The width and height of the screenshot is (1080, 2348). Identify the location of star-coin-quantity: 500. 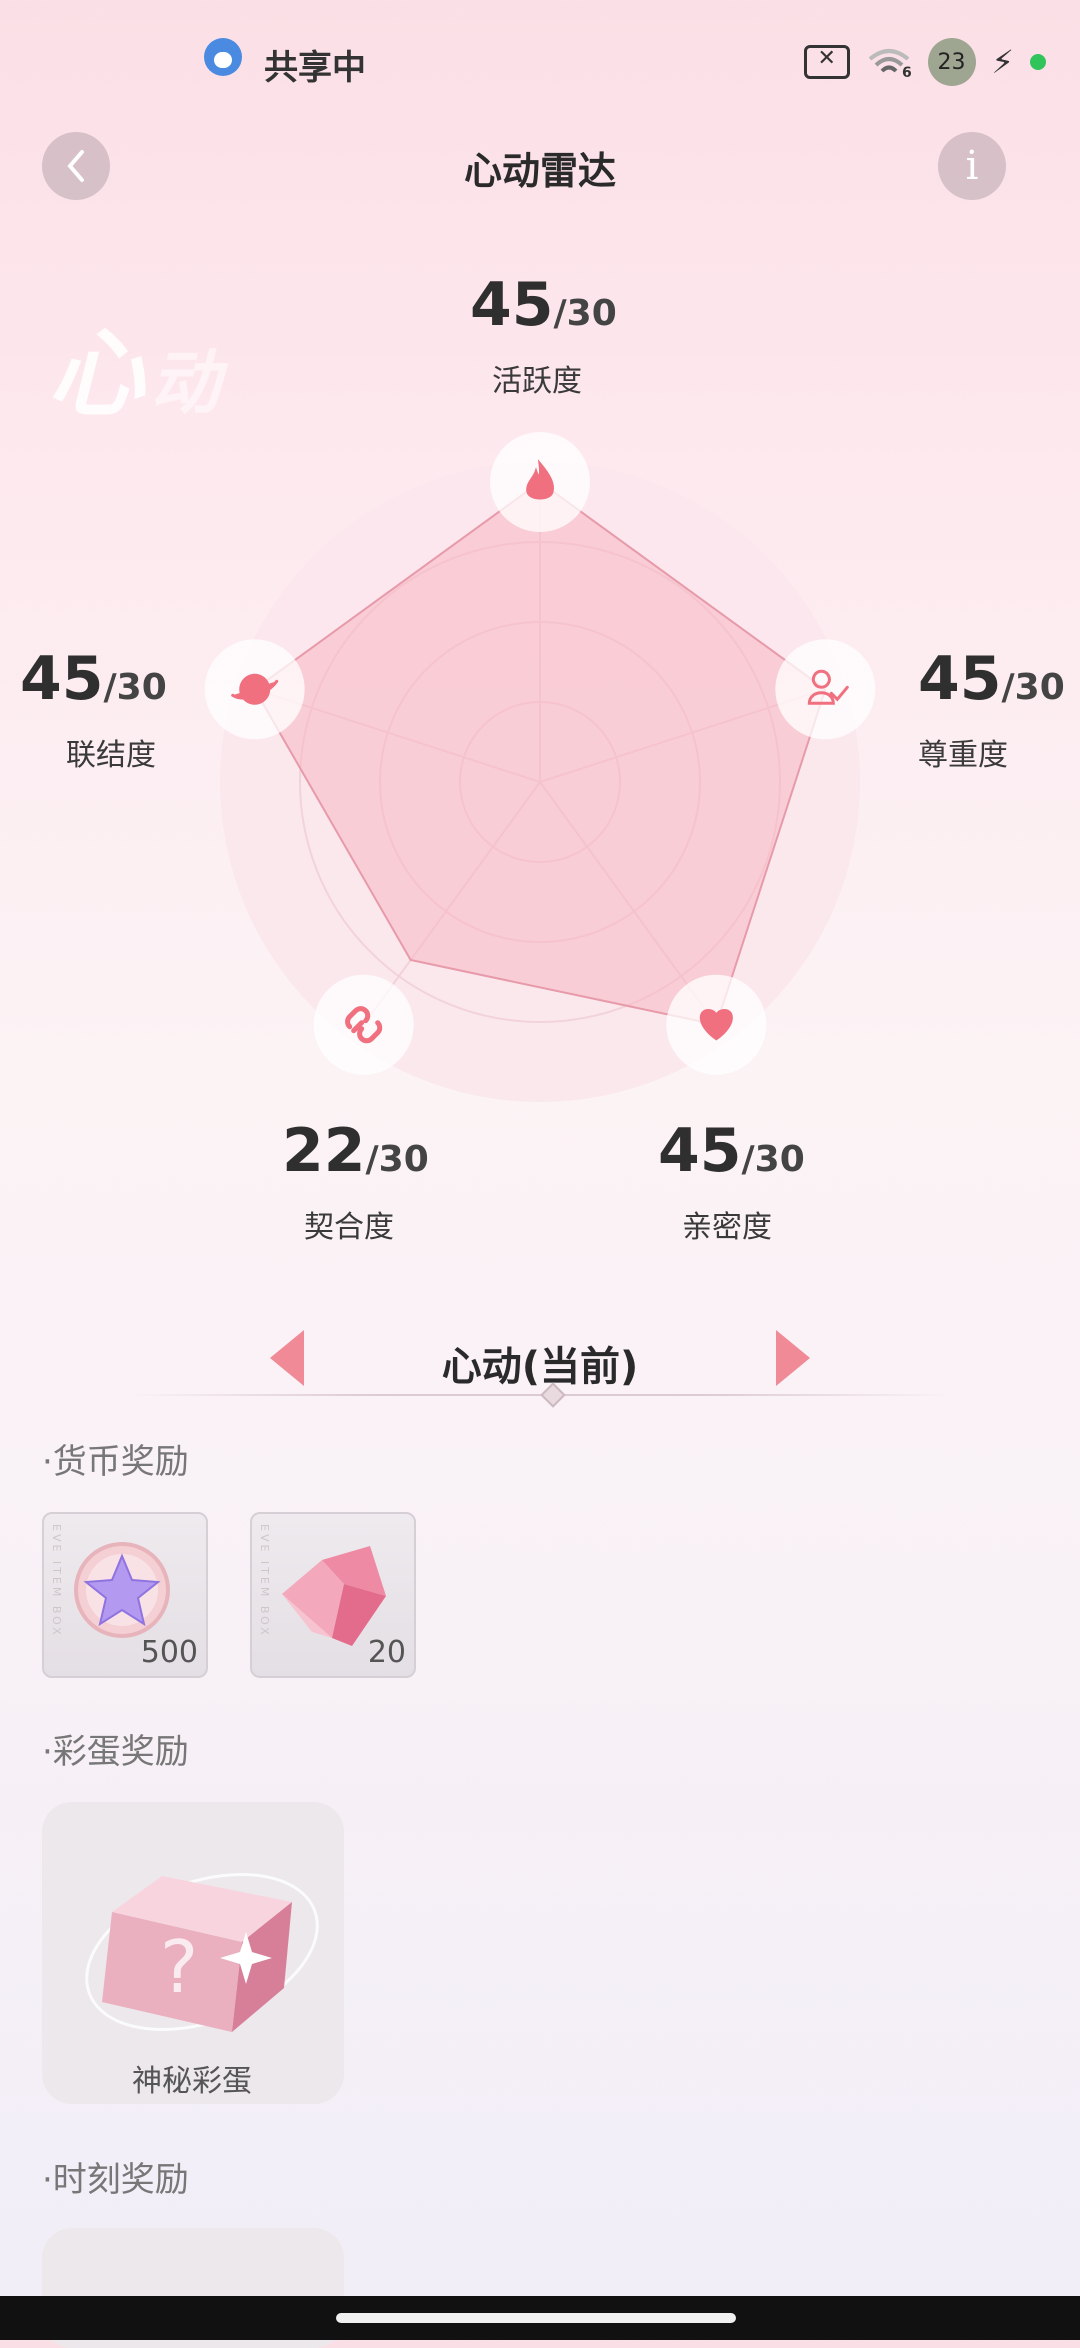
(169, 1652).